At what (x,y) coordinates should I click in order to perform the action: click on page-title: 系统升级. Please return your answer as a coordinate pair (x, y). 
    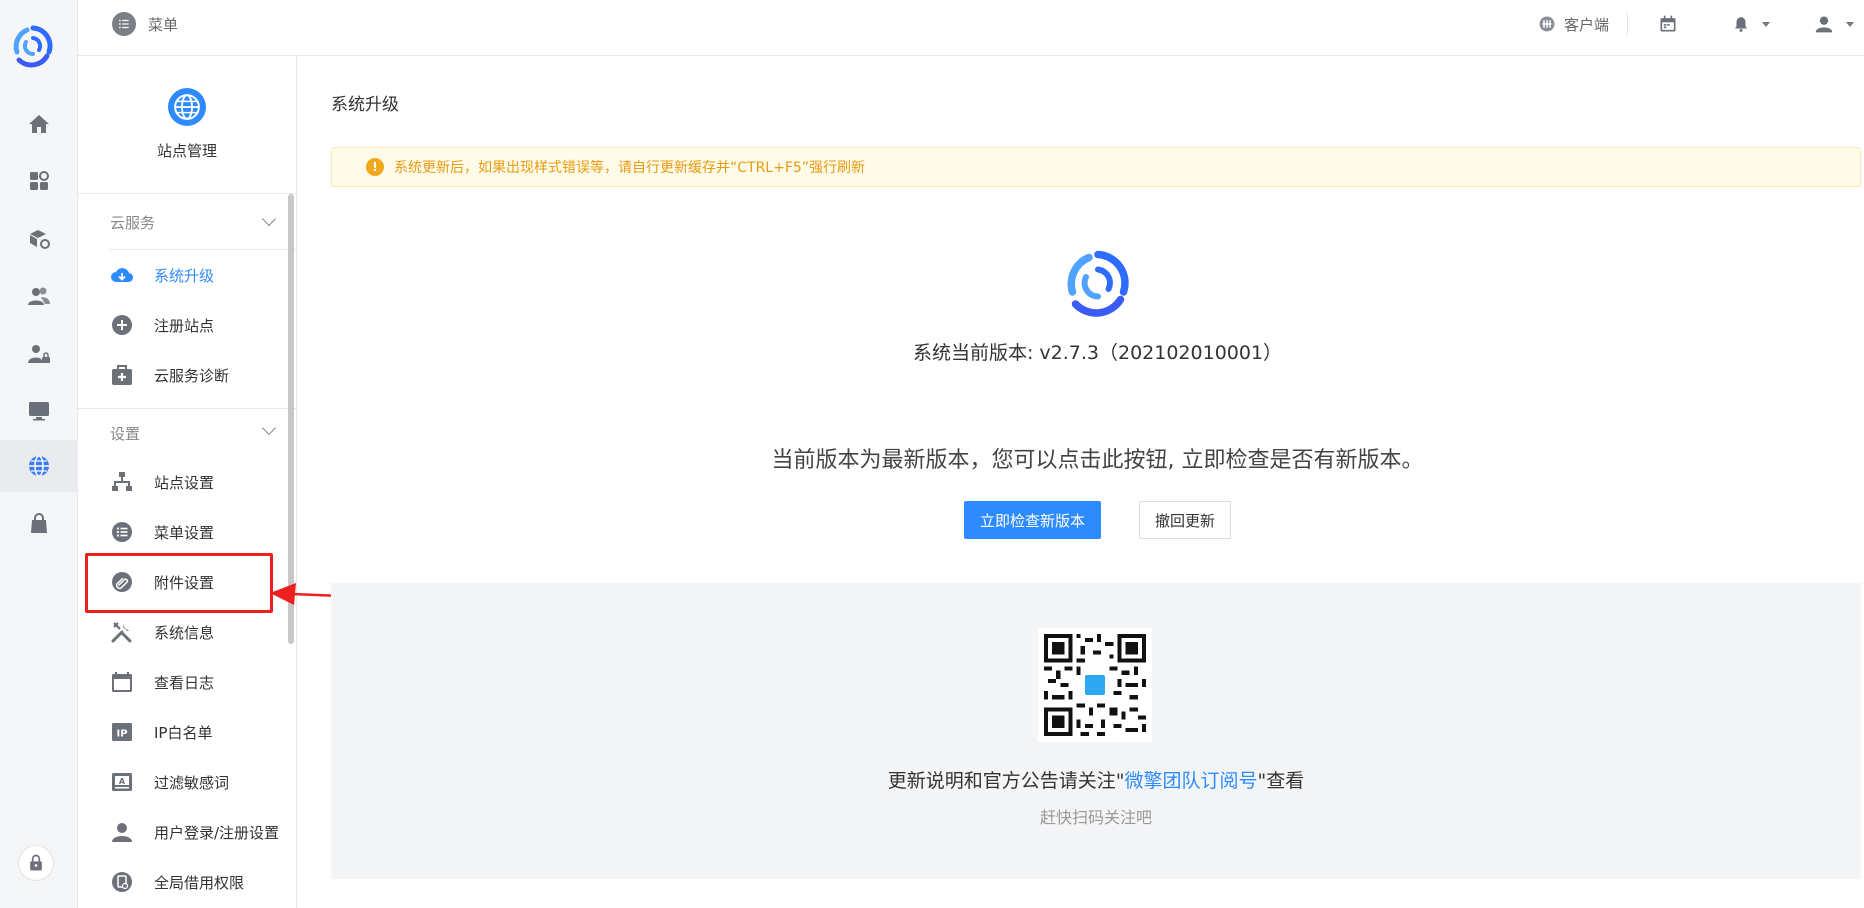
    Looking at the image, I should click on (365, 105).